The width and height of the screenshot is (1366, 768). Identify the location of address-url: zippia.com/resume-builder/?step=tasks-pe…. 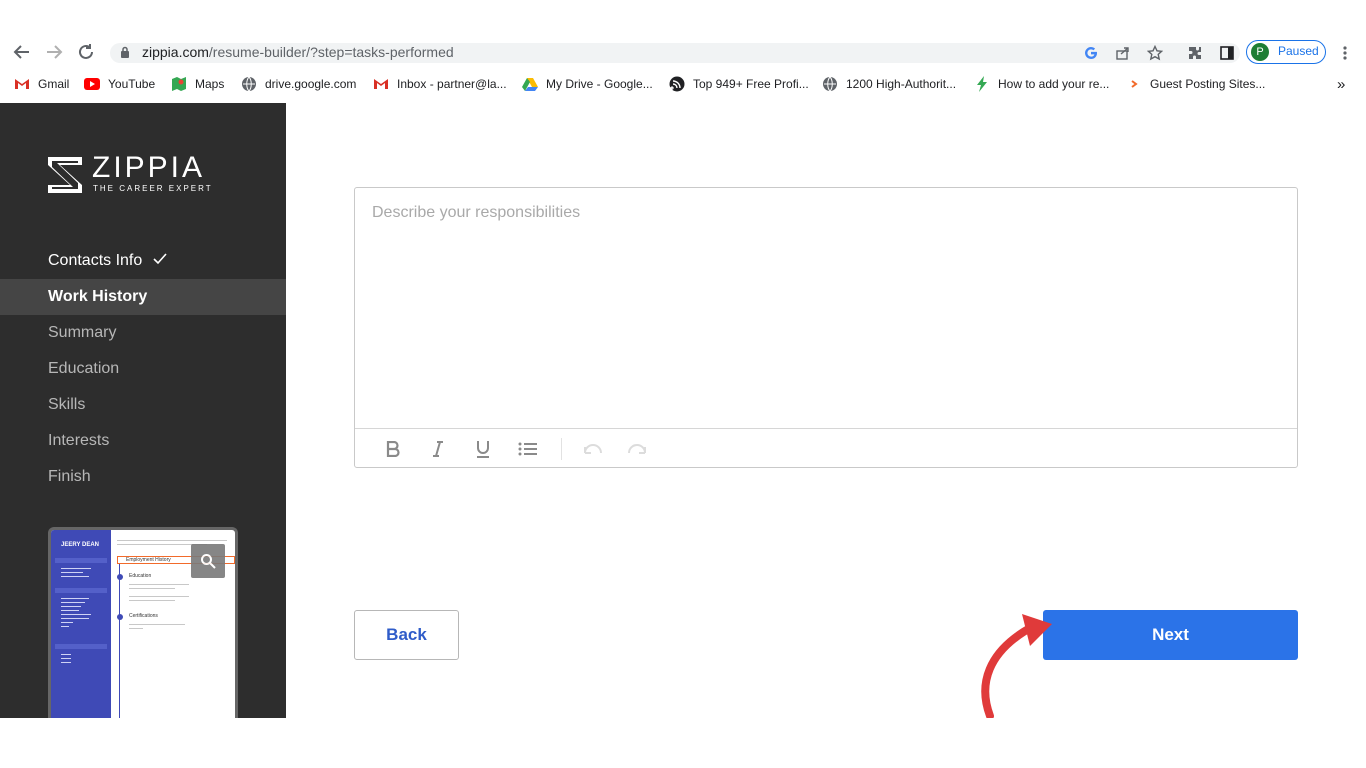
(298, 52).